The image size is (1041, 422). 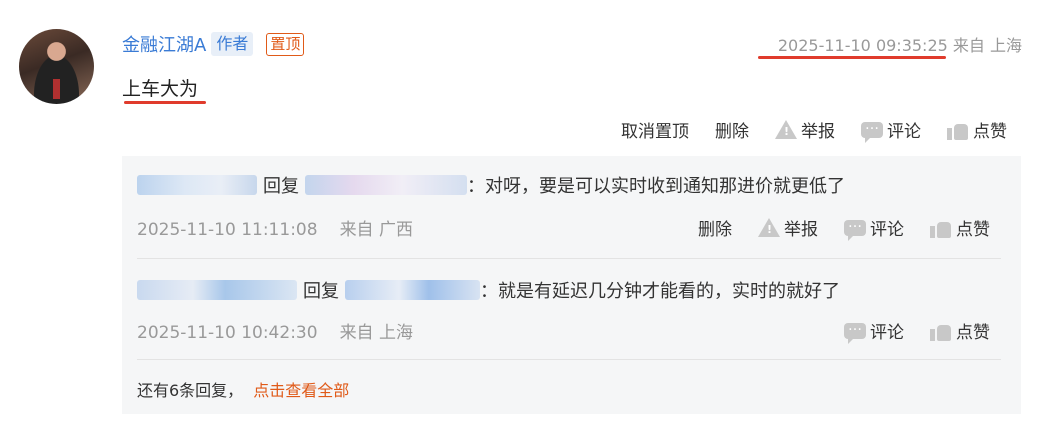 I want to click on reply-1-like-button: 点赞, so click(x=960, y=227).